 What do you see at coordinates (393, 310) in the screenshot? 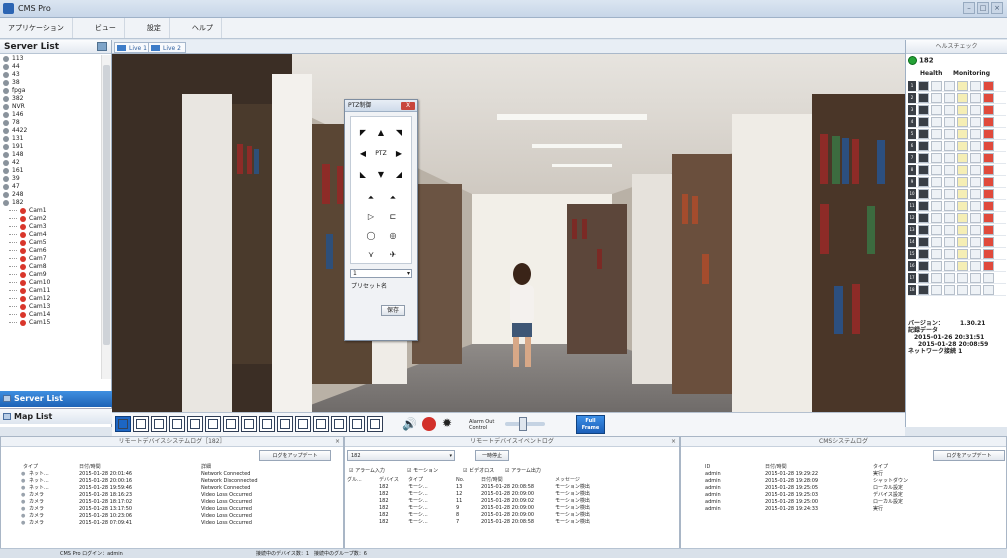
I see `preset-save-button: 保存` at bounding box center [393, 310].